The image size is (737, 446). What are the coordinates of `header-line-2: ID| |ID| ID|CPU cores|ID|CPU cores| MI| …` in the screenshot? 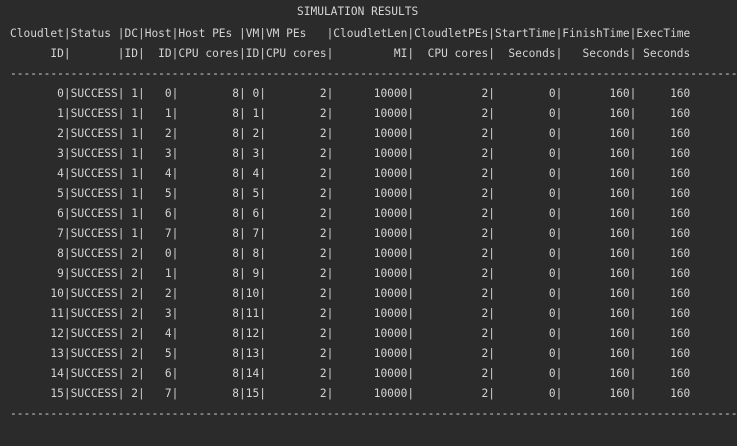 It's located at (350, 53).